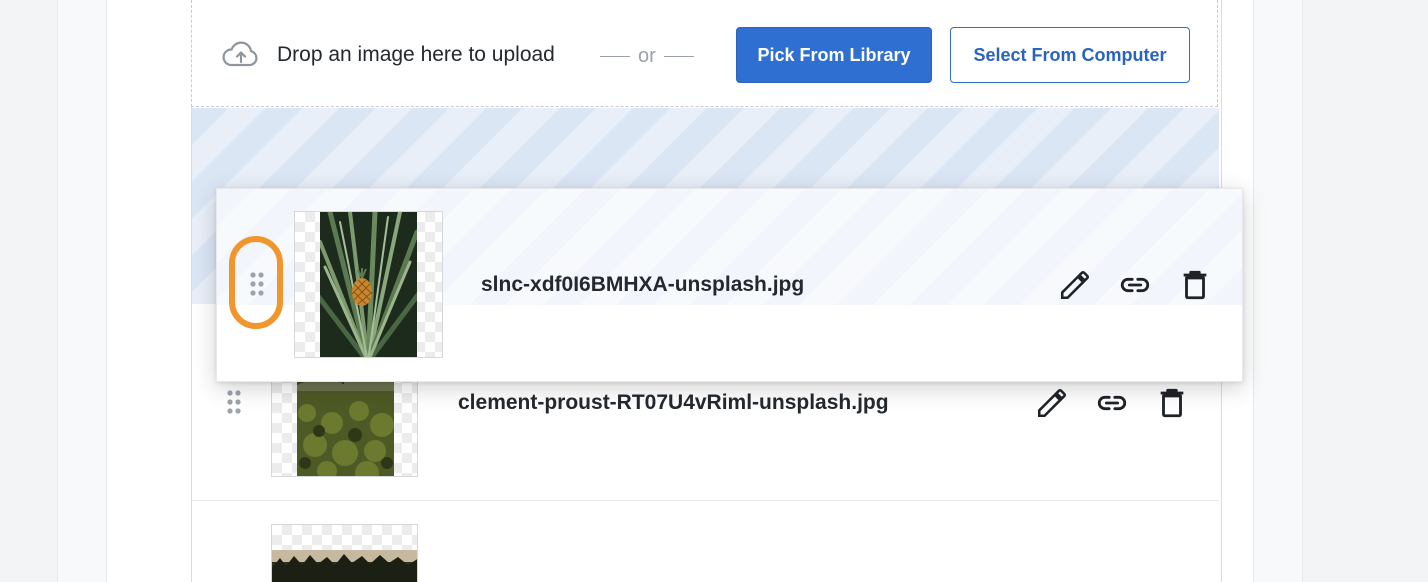  Describe the element at coordinates (234, 403) in the screenshot. I see `drag-handle-icon` at that location.